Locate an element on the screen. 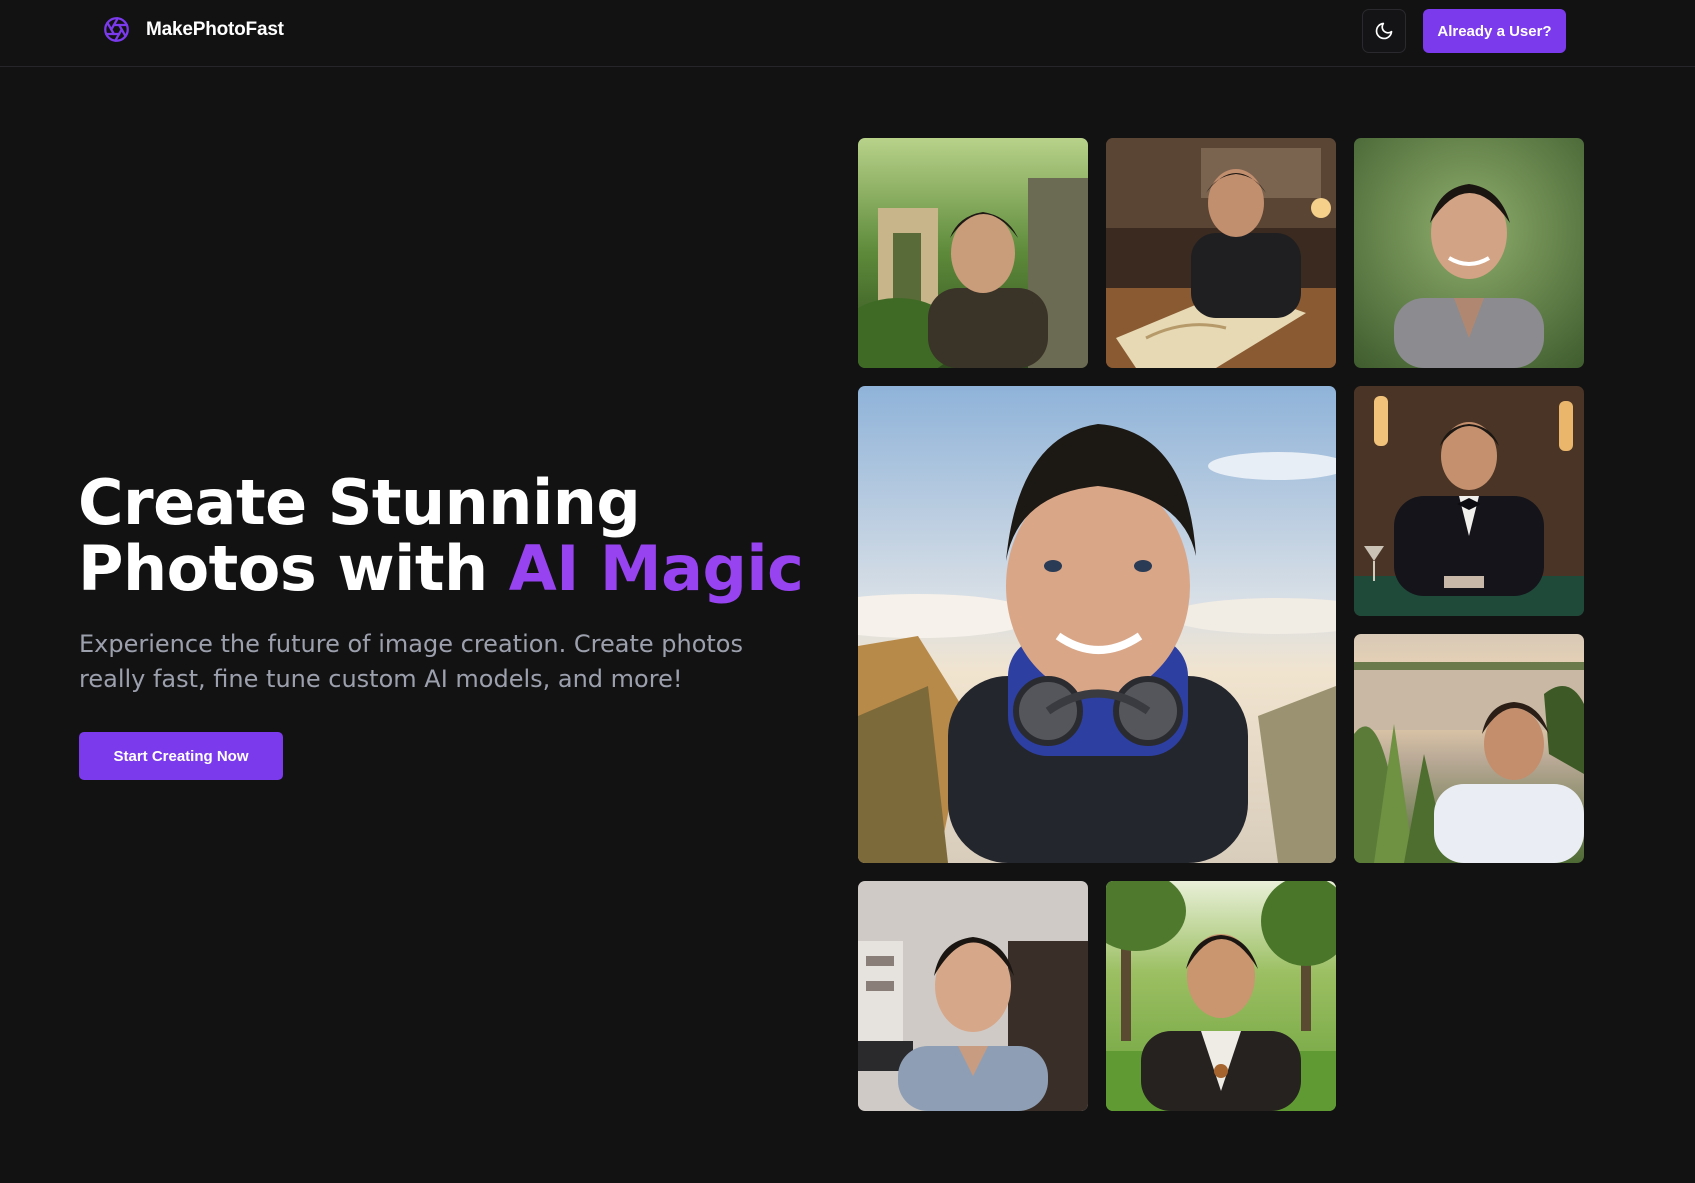 The image size is (1695, 1183). headline-line-2: Photos with is located at coordinates (293, 568).